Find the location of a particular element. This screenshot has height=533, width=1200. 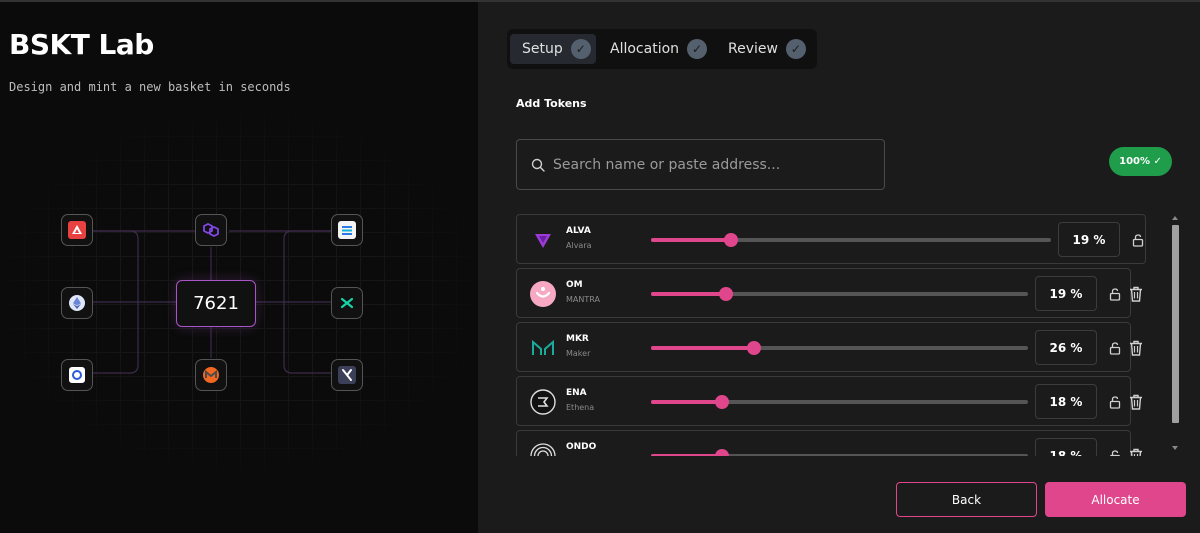

token-symbol: OM is located at coordinates (574, 285).